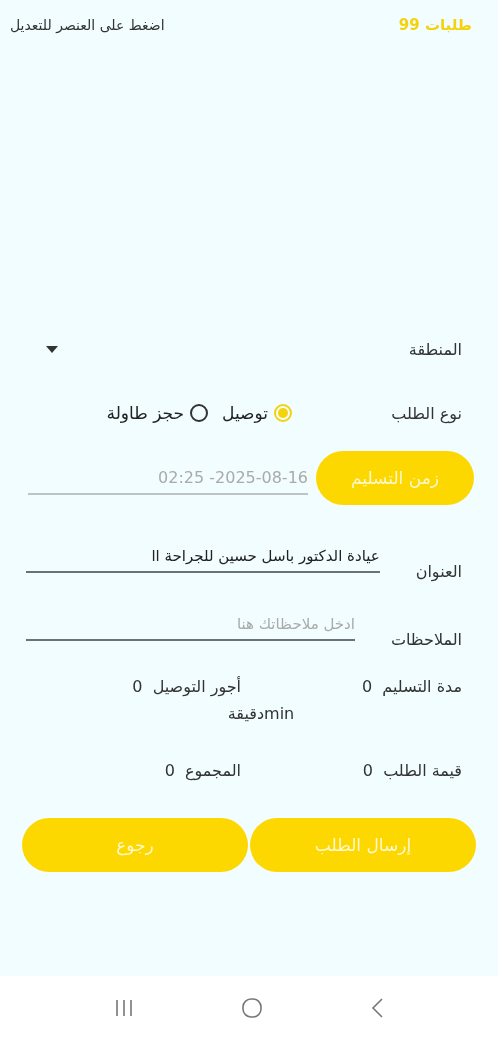 The image size is (498, 1040). What do you see at coordinates (168, 478) in the screenshot?
I see `delivery-date-field: 02:25 -2025-08-16` at bounding box center [168, 478].